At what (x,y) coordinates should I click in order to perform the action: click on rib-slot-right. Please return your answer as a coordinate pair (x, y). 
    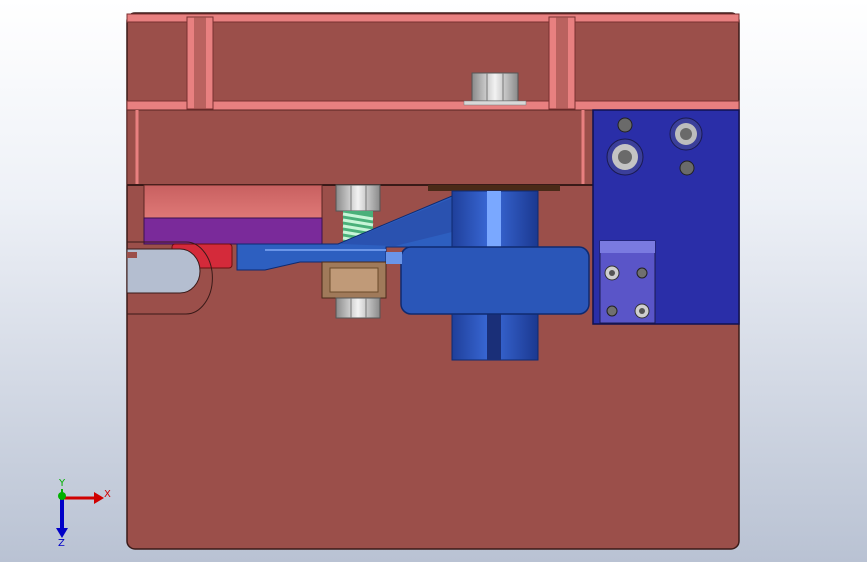
    Looking at the image, I should click on (562, 63).